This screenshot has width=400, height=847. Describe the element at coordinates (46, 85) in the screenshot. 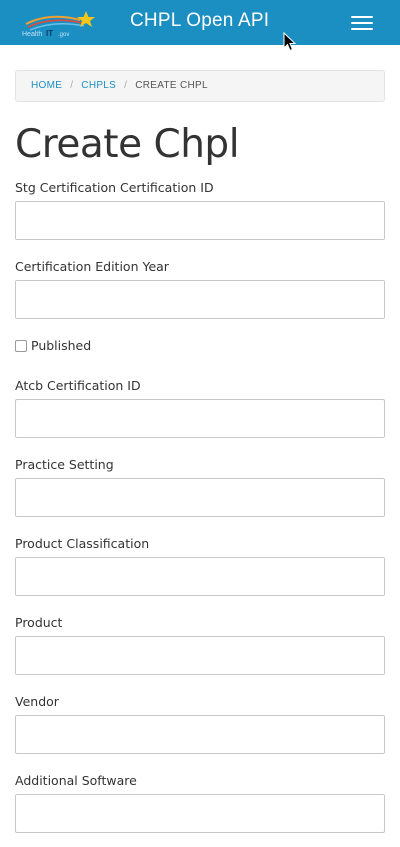

I see `breadcrumb-home-link: HOME` at that location.